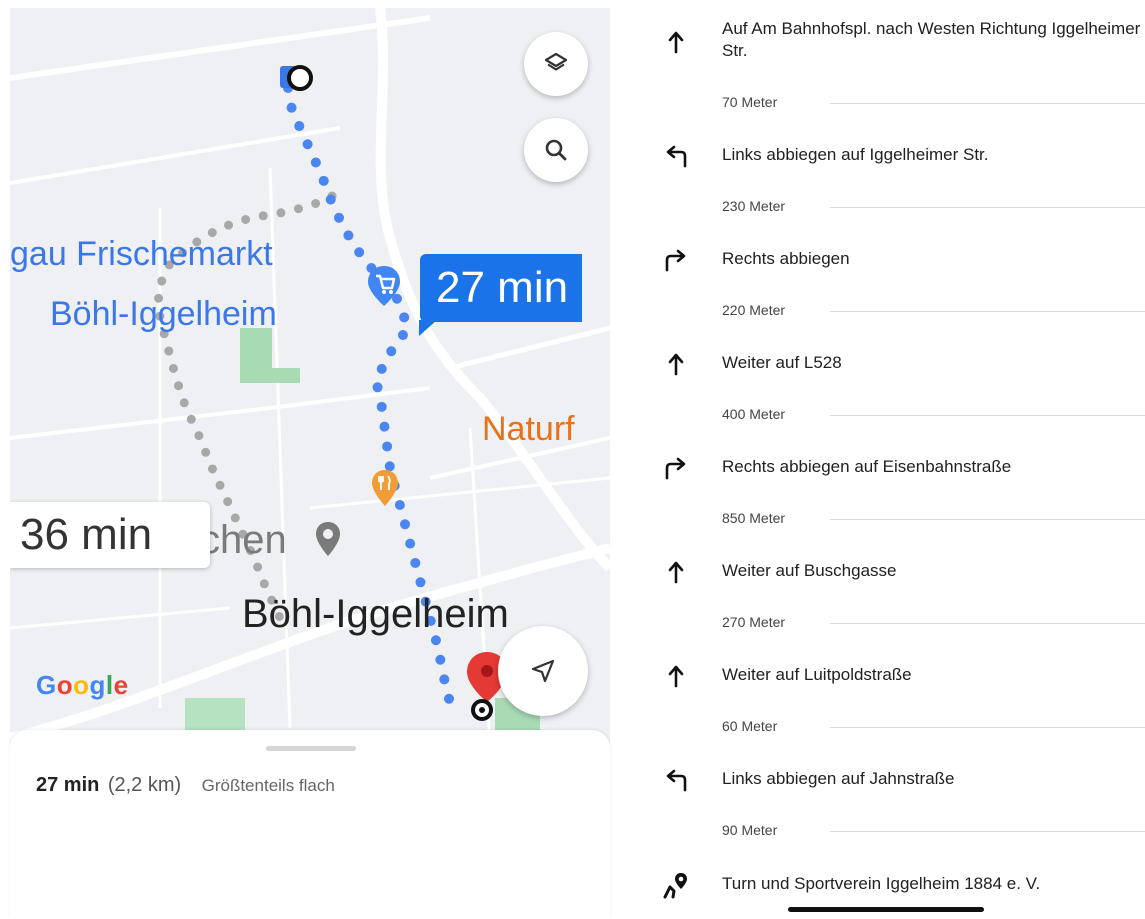 Image resolution: width=1145 pixels, height=919 pixels. What do you see at coordinates (886, 909) in the screenshot?
I see `home-indicator` at bounding box center [886, 909].